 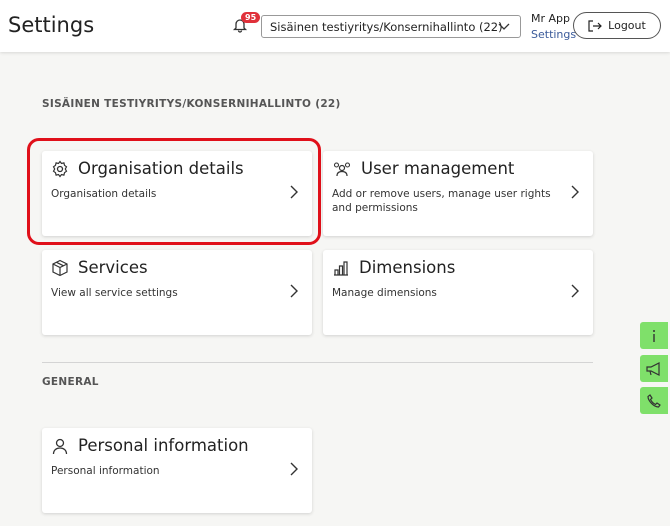 I want to click on box-icon, so click(x=60, y=267).